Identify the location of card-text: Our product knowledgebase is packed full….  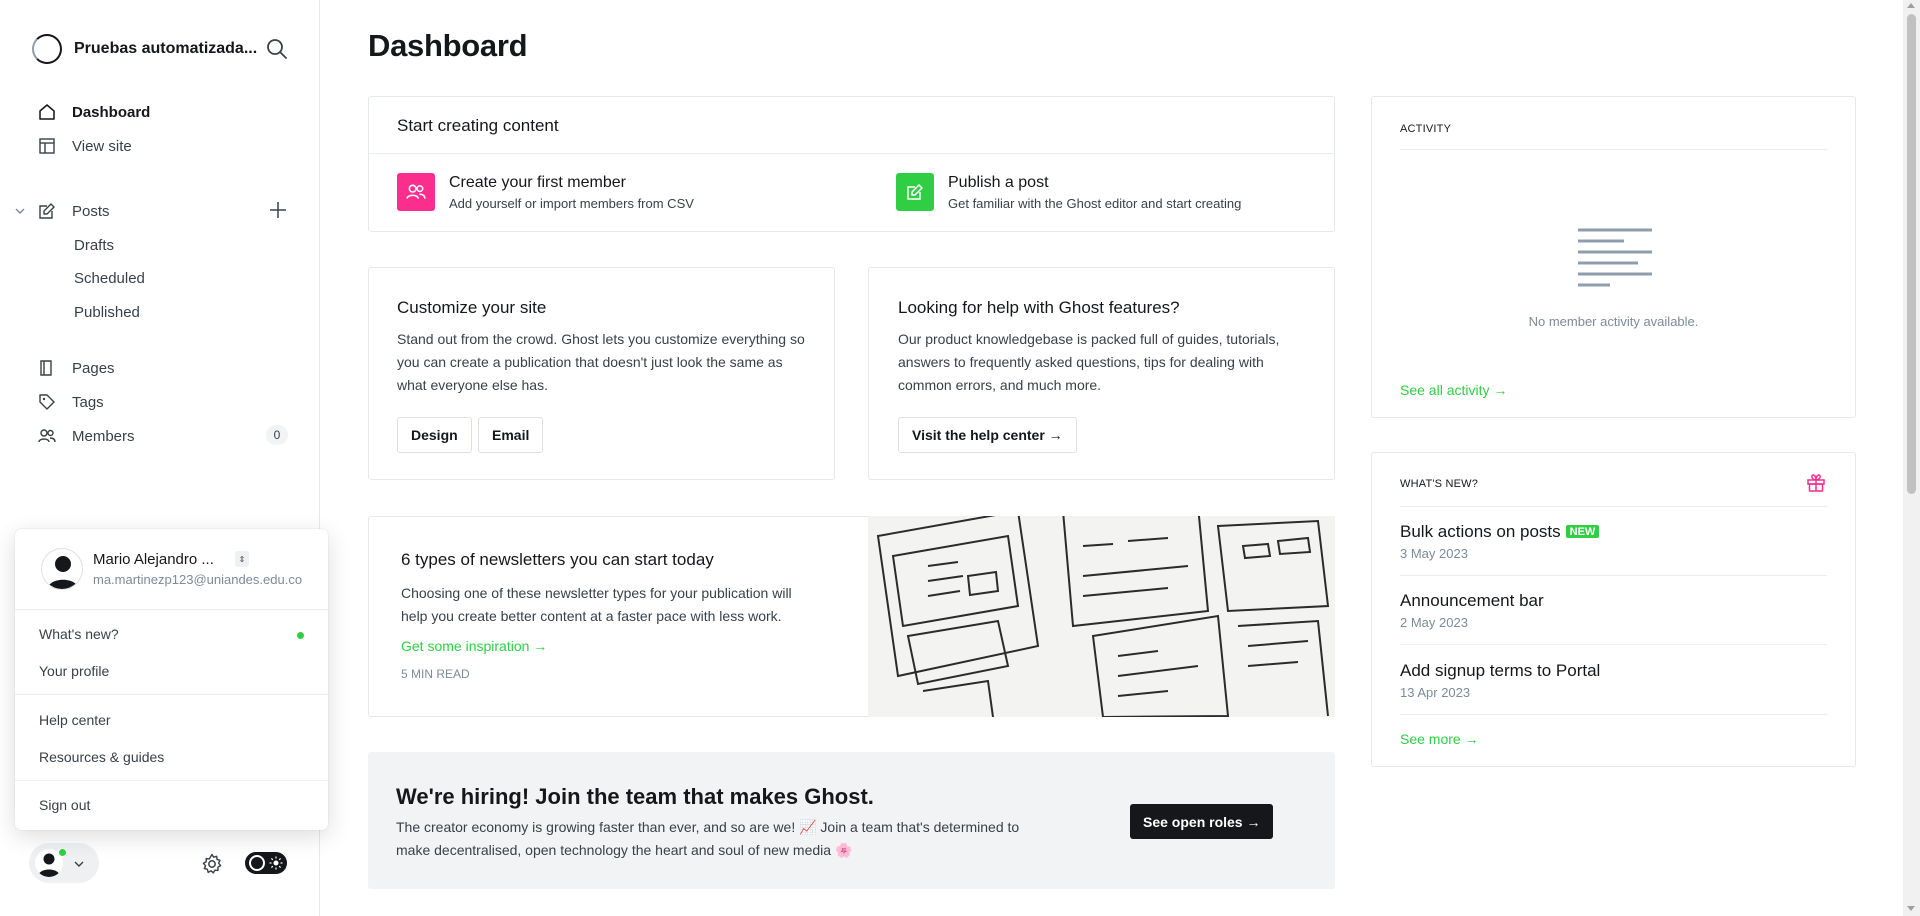
(1089, 362).